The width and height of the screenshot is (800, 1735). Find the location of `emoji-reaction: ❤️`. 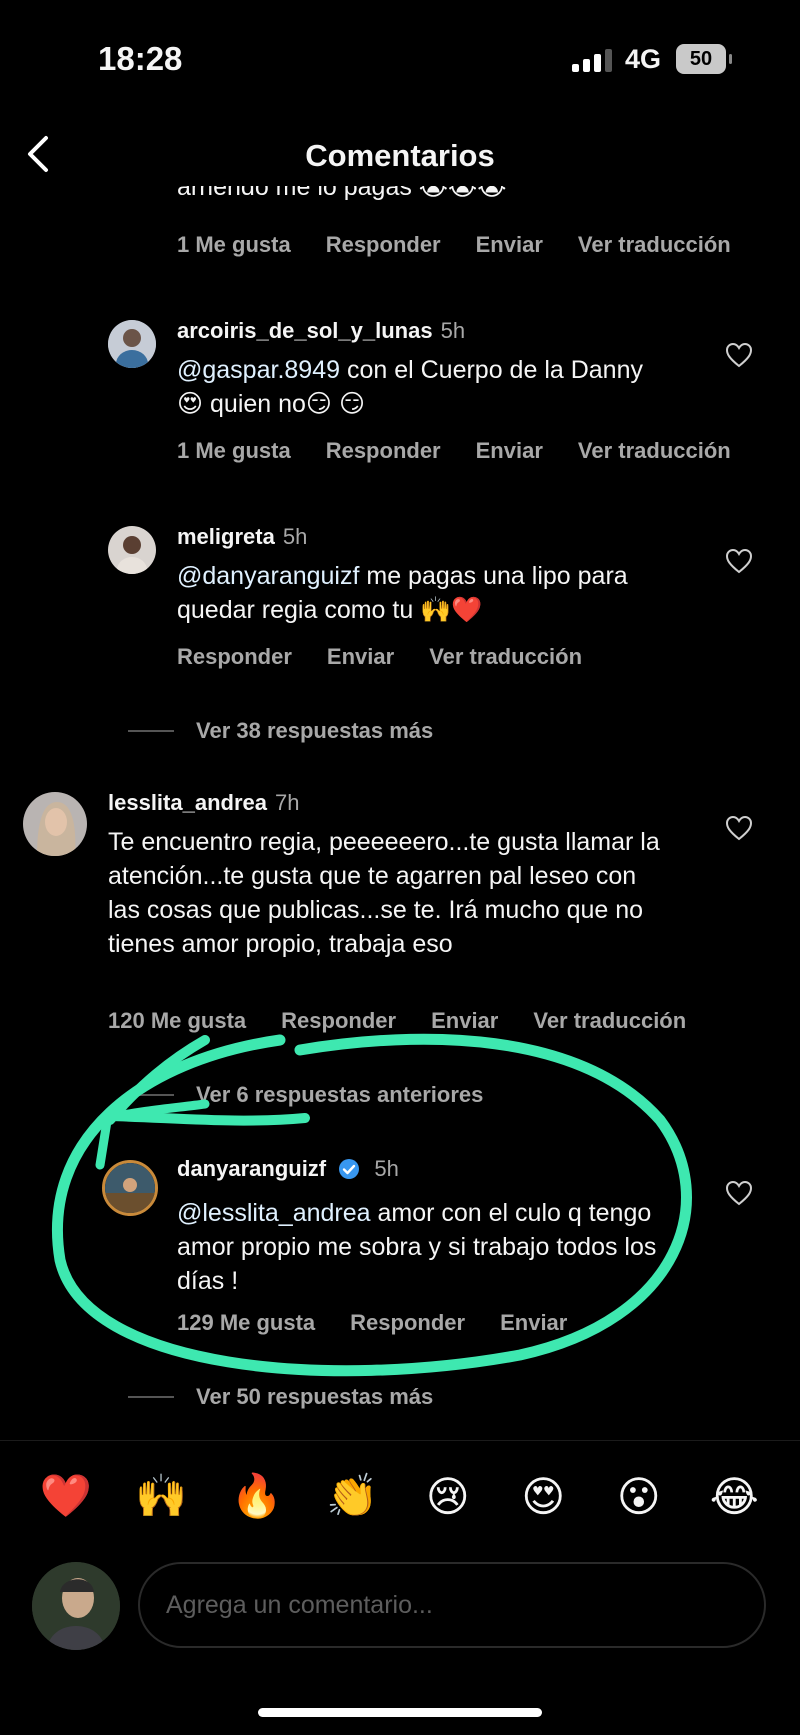

emoji-reaction: ❤️ is located at coordinates (66, 1496).